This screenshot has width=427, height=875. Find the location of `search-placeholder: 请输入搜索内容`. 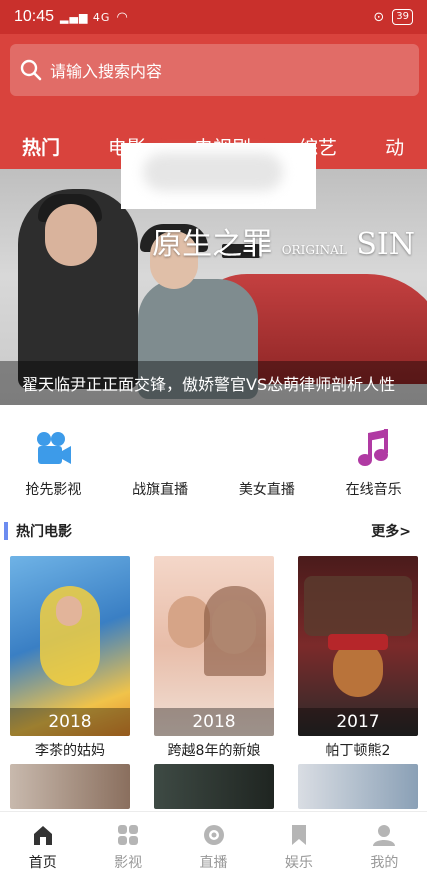

search-placeholder: 请输入搜索内容 is located at coordinates (106, 71).